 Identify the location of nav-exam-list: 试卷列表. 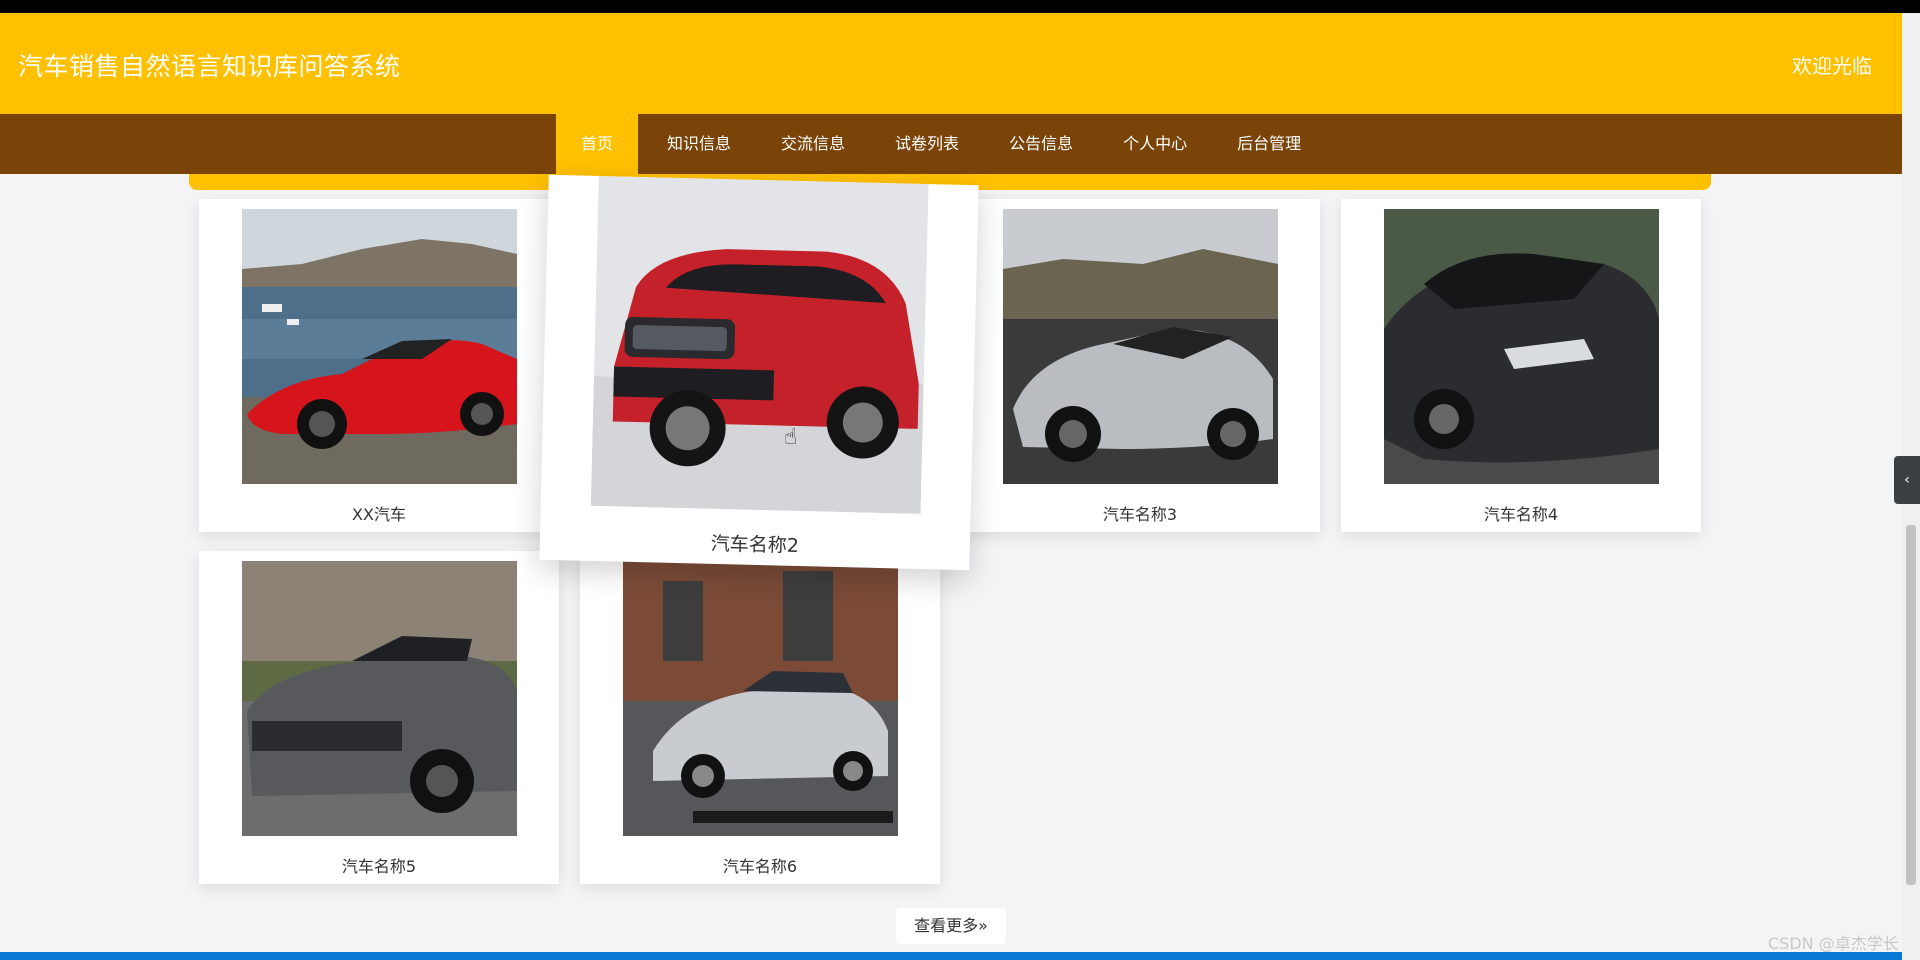
(927, 144).